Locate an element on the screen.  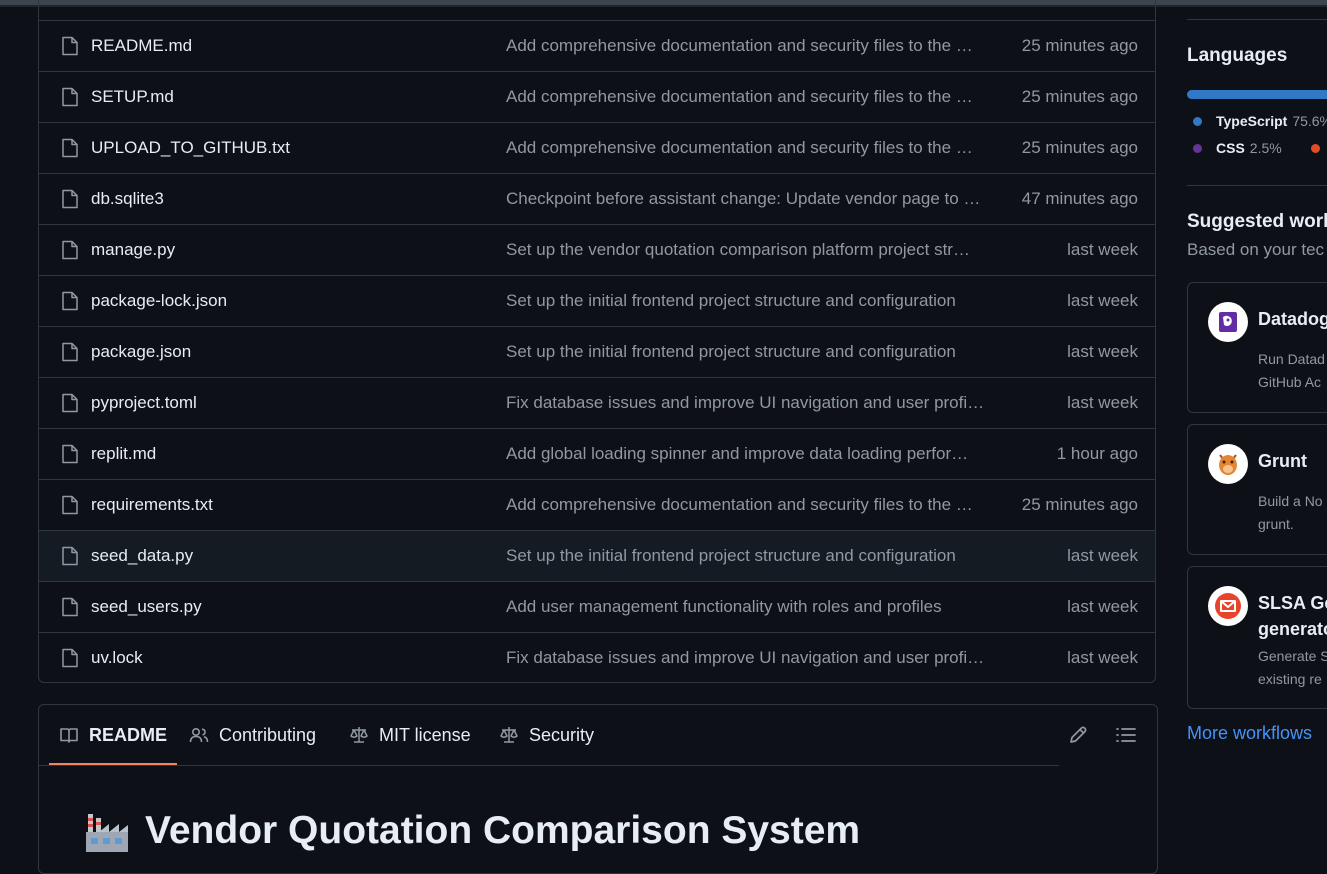
language-css: CSS 2.5% is located at coordinates (1237, 148).